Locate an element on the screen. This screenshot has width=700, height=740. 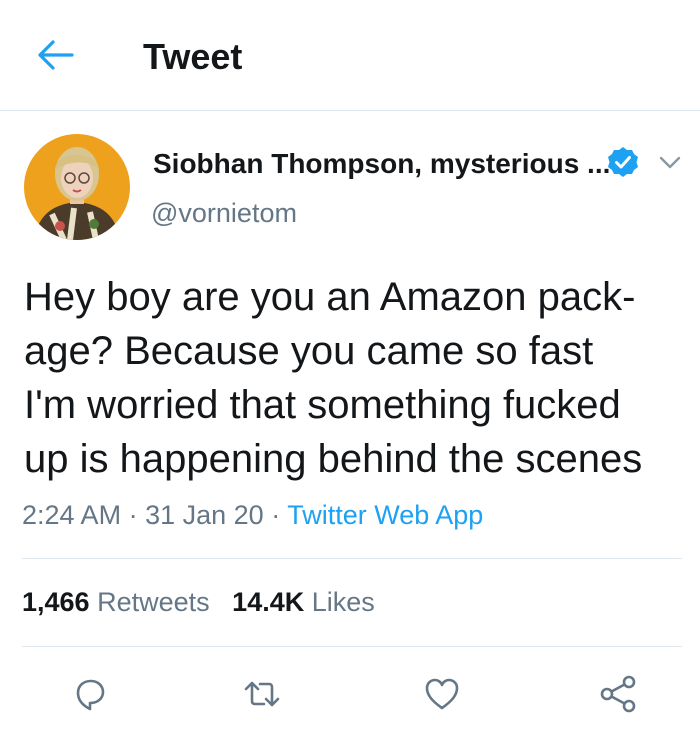
likes-count: 14.4K is located at coordinates (268, 602).